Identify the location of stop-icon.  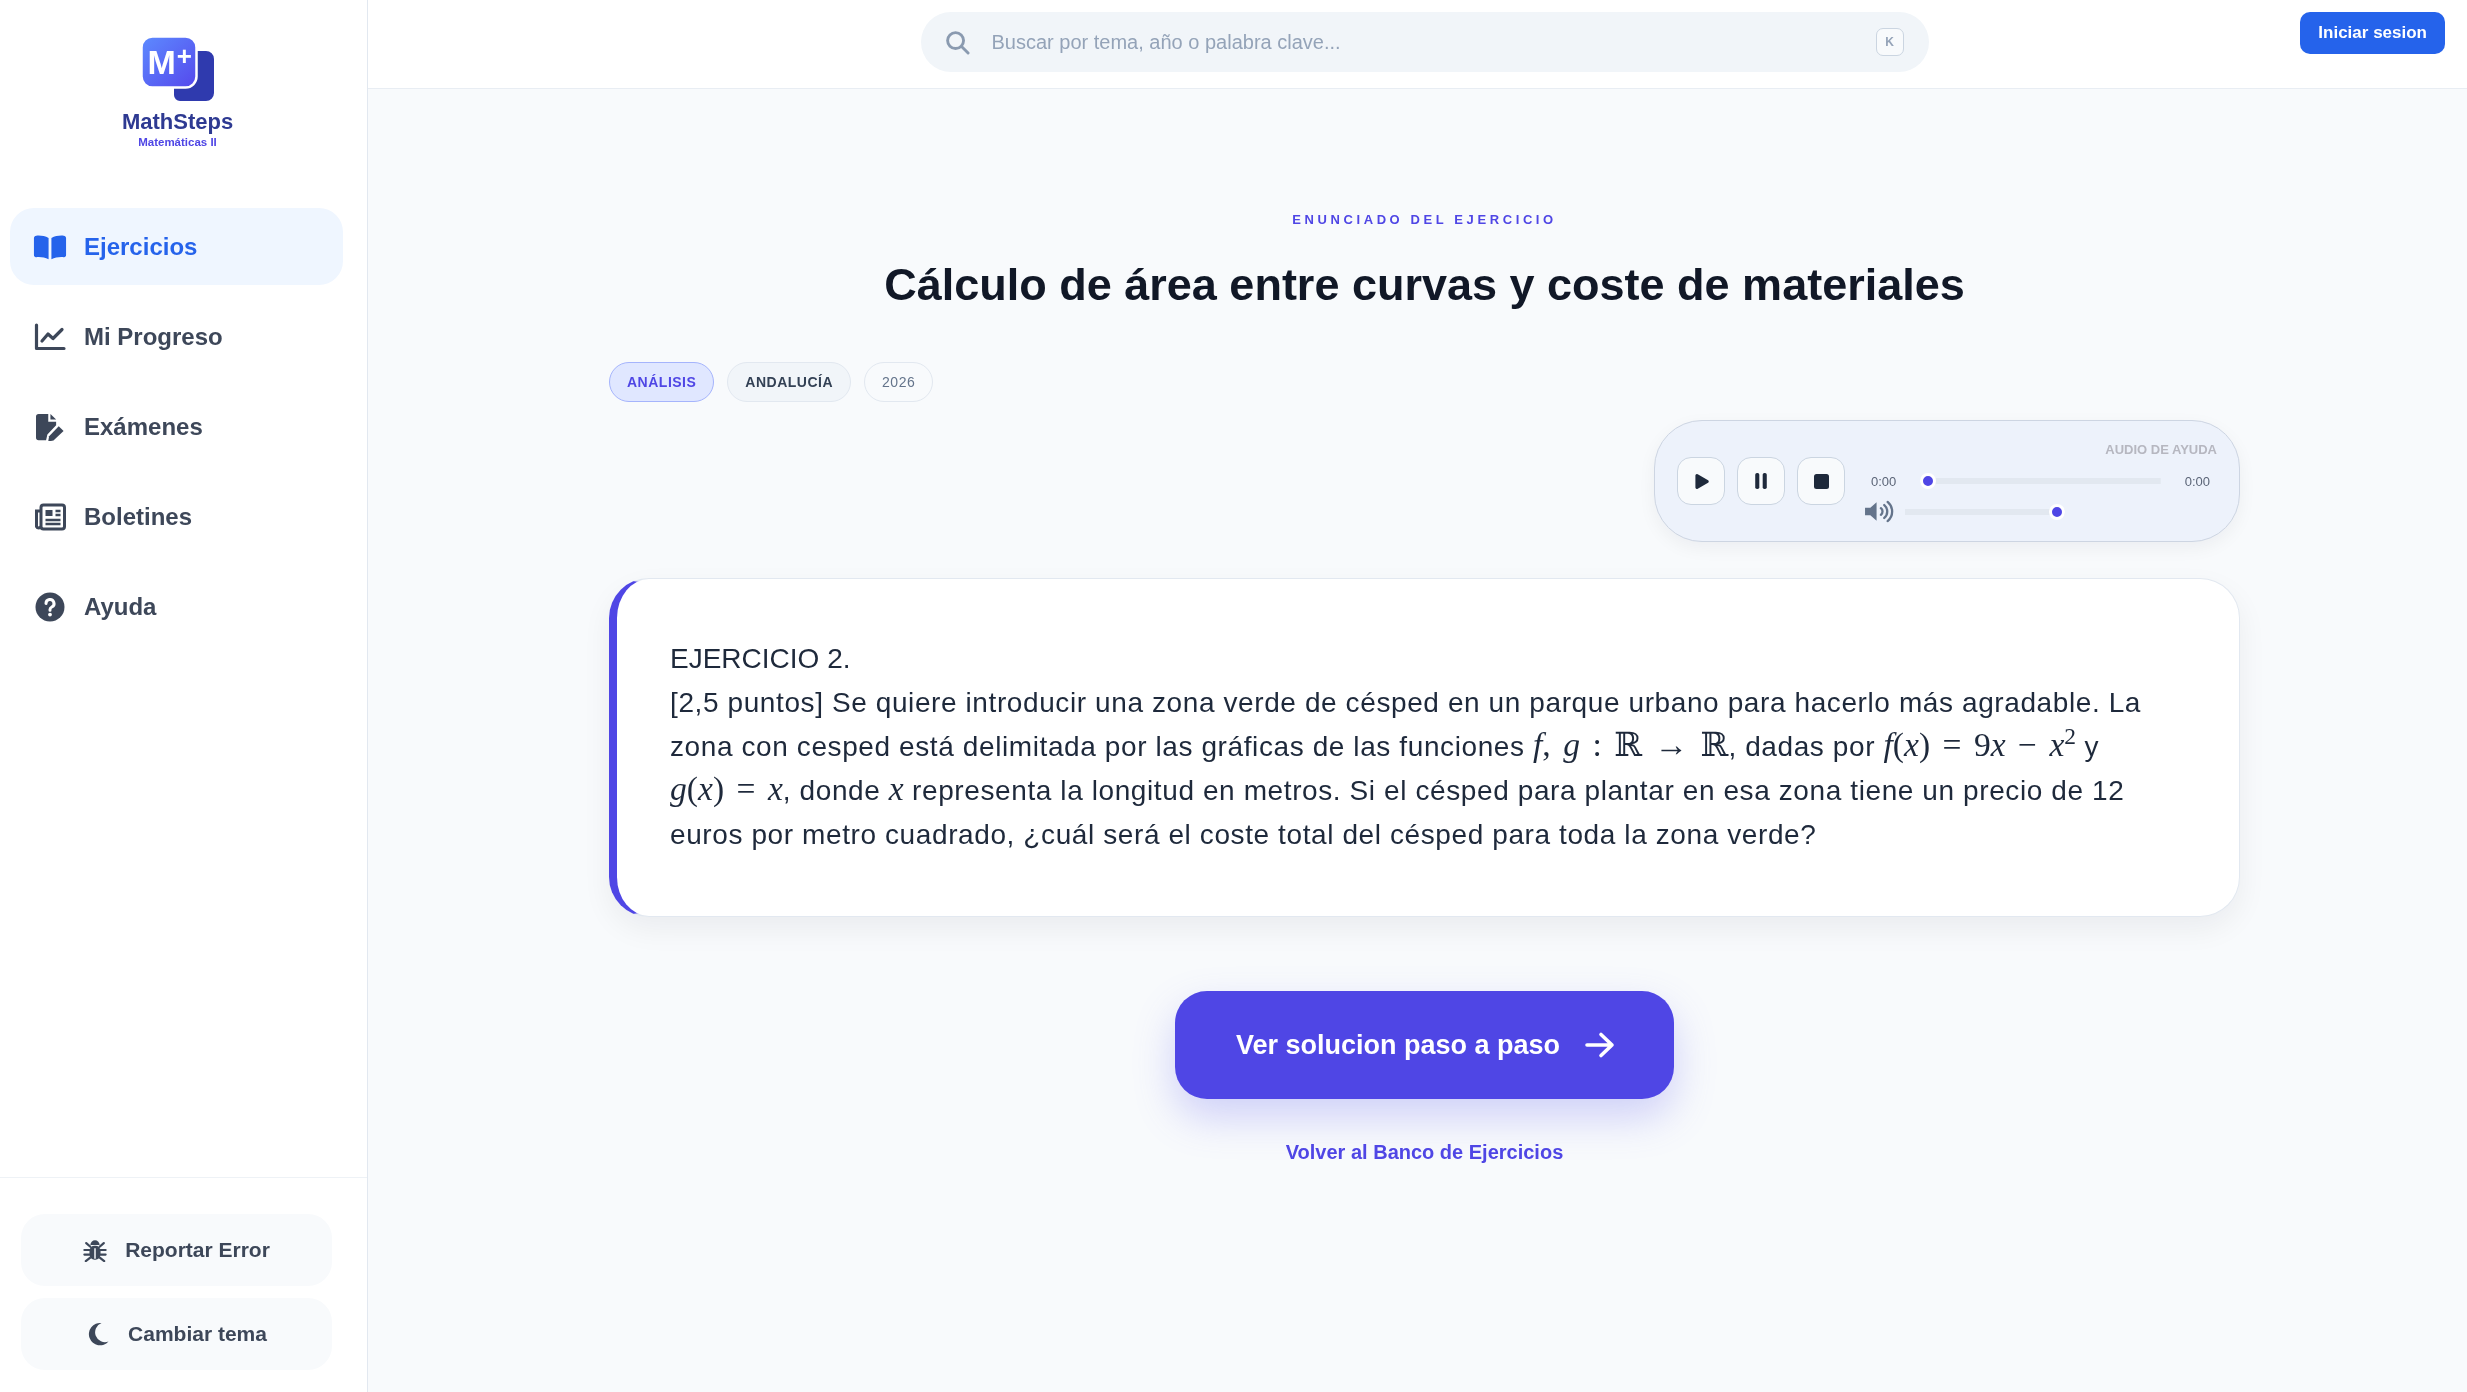
(1821, 481).